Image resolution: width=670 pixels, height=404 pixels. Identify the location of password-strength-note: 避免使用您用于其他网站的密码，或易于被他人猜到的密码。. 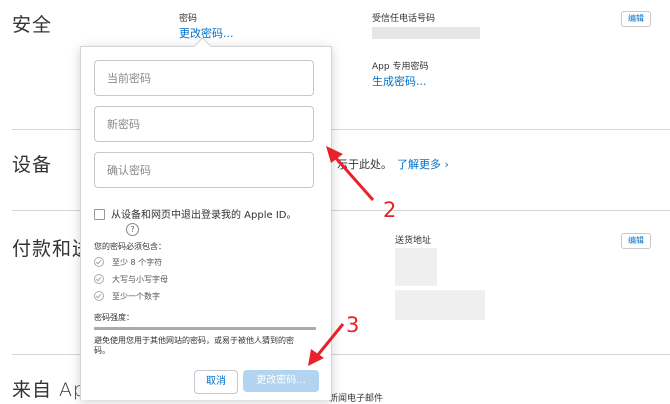
(194, 345).